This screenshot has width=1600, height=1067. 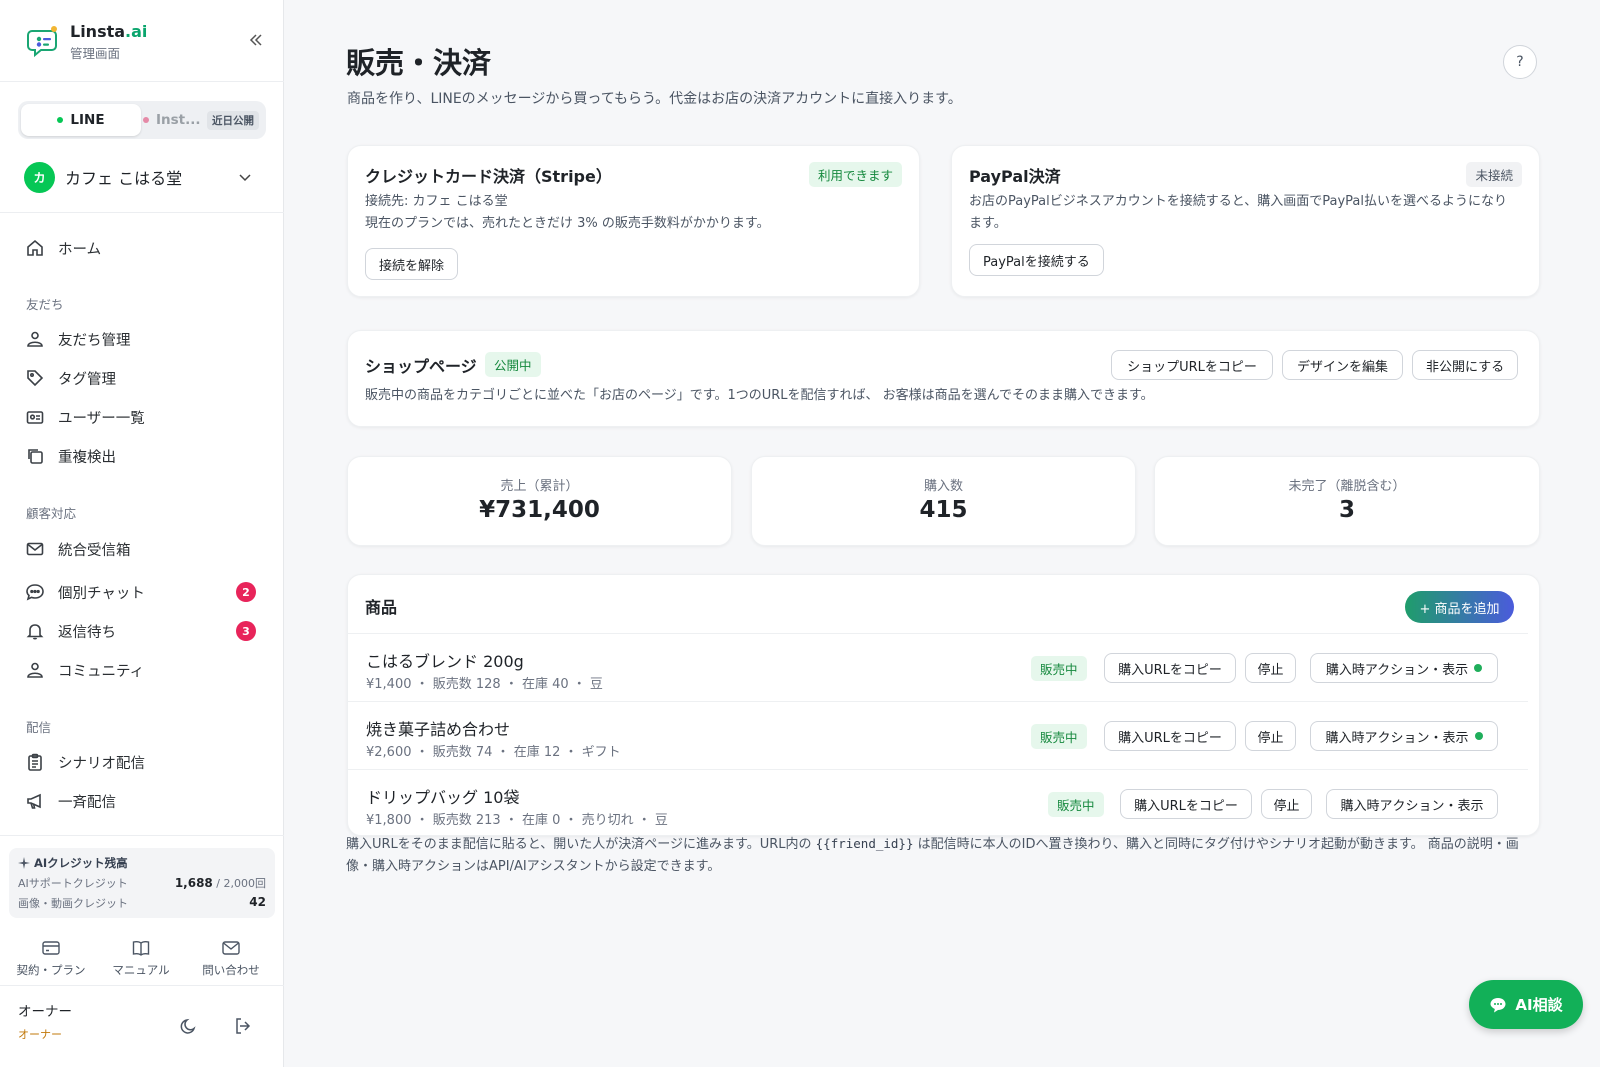 I want to click on logout-icon, so click(x=243, y=1026).